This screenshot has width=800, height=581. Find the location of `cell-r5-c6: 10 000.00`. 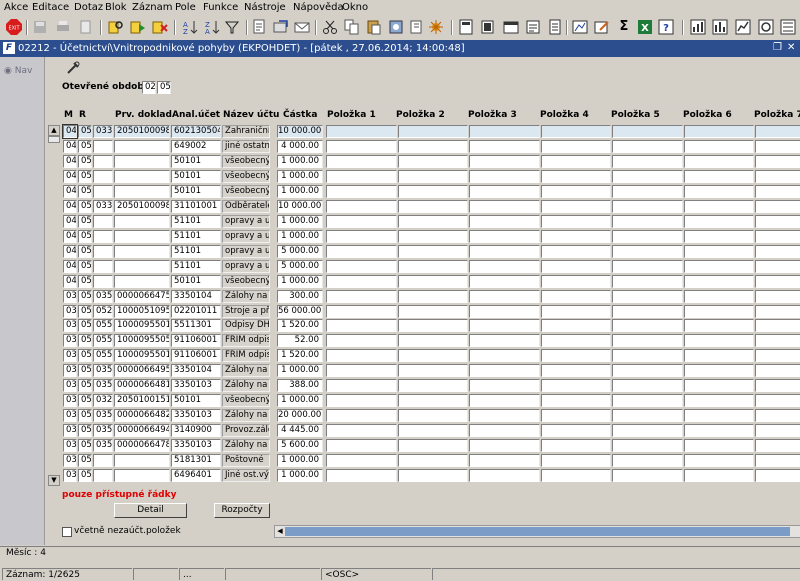

cell-r5-c6: 10 000.00 is located at coordinates (300, 206).